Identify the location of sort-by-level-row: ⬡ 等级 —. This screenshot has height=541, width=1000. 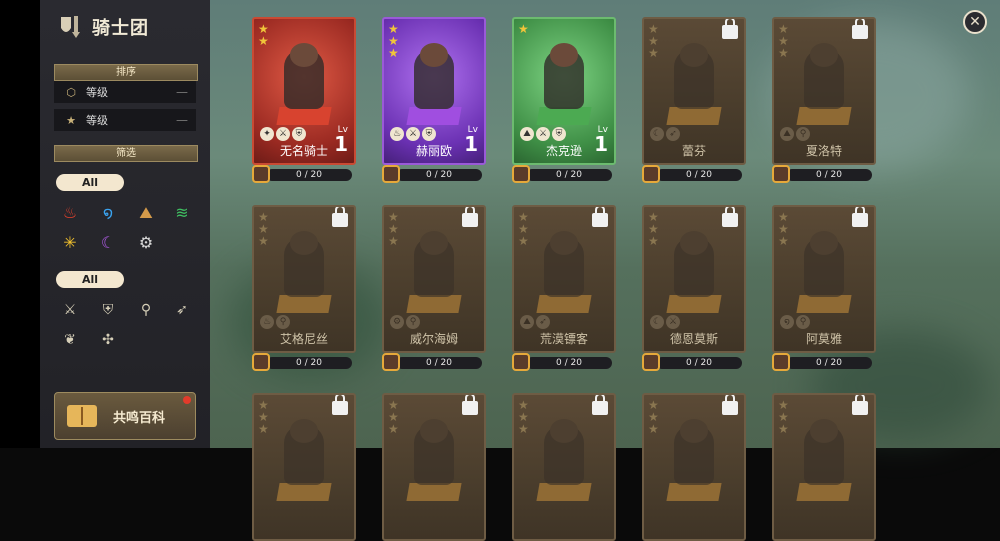
(125, 92).